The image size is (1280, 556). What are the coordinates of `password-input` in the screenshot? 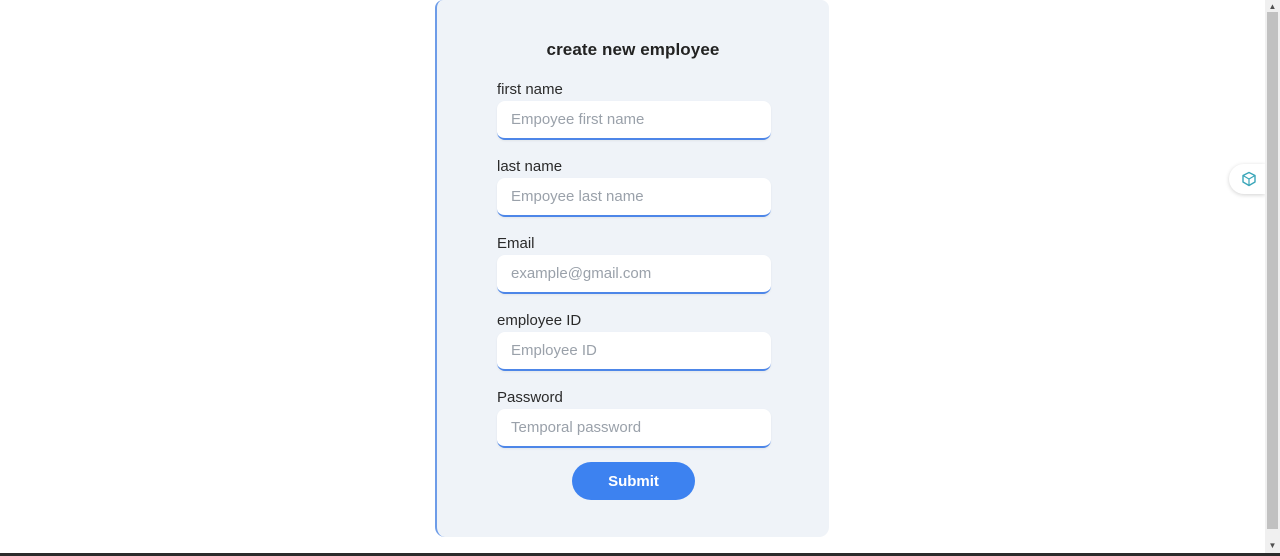 It's located at (634, 428).